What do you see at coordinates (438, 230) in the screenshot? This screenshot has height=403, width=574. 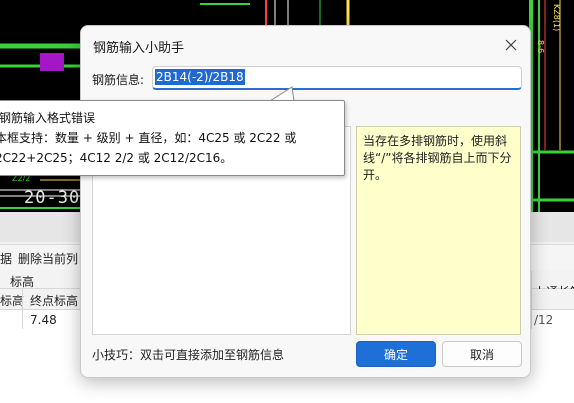 I see `help-panel: 当存在多排钢筋时，使用斜线“/”将各排钢筋自上而下分开。` at bounding box center [438, 230].